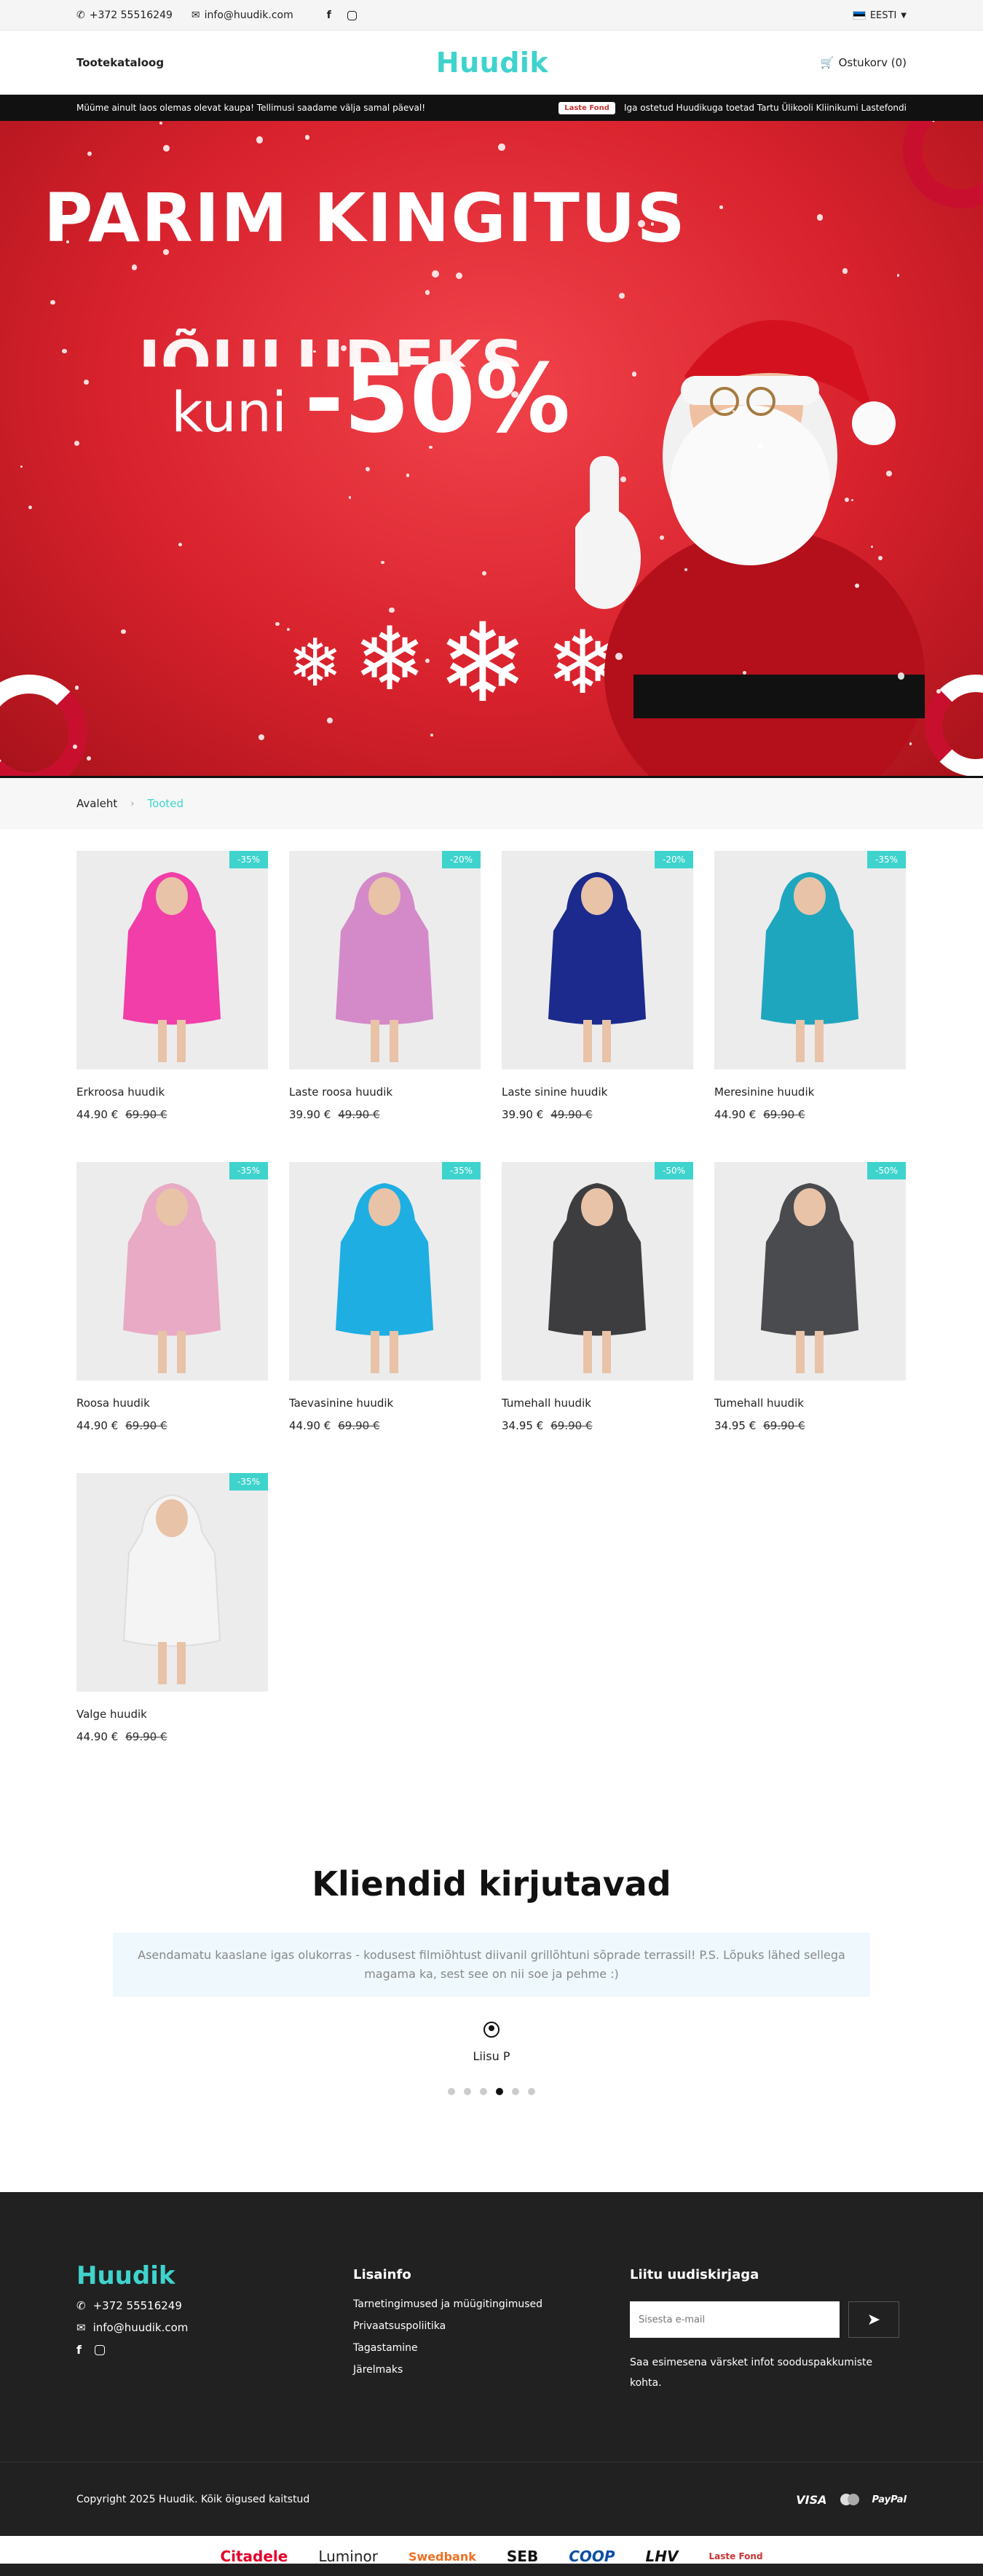 The image size is (983, 2576). I want to click on language-selector: EESTI ▼, so click(879, 15).